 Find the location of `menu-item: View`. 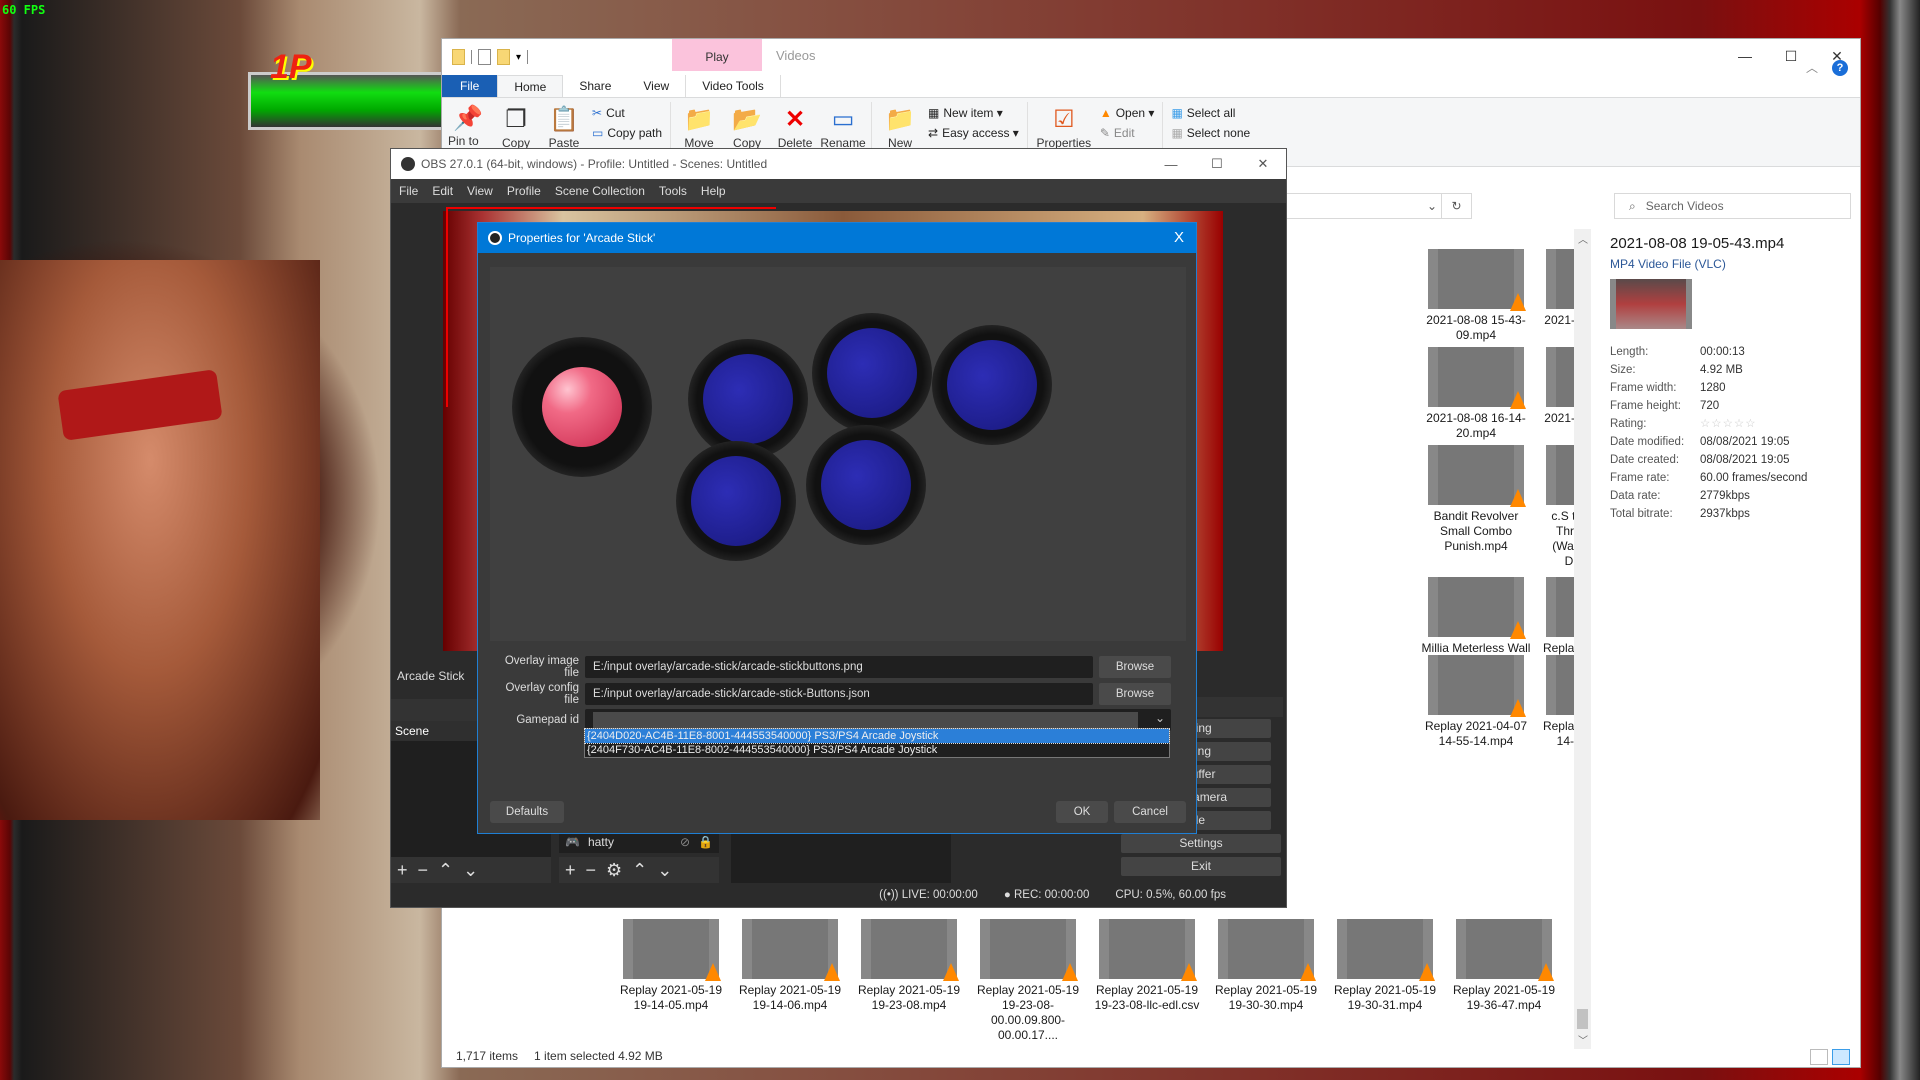

menu-item: View is located at coordinates (480, 191).